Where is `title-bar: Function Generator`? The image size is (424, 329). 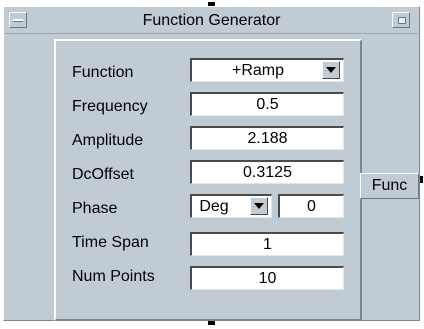
title-bar: Function Generator is located at coordinates (211, 21).